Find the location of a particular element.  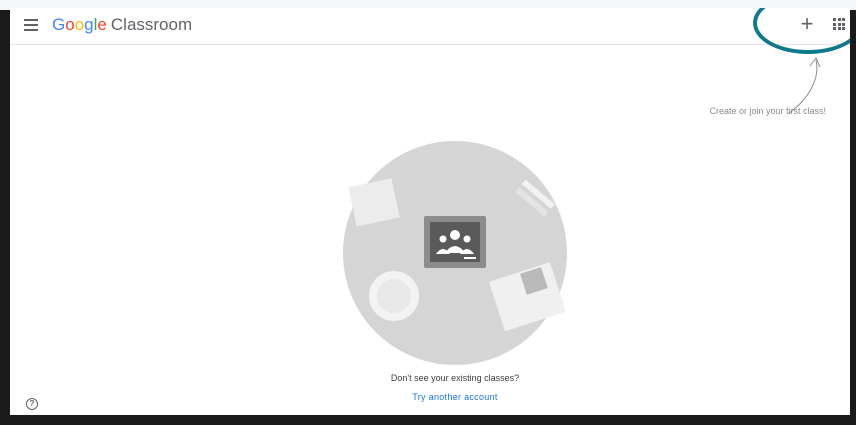

logo-letter: g is located at coordinates (89, 24).